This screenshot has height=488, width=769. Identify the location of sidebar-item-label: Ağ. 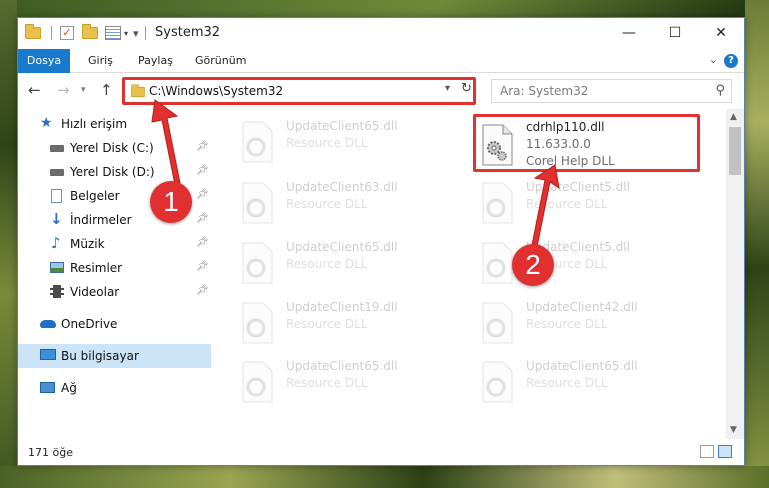
(69, 388).